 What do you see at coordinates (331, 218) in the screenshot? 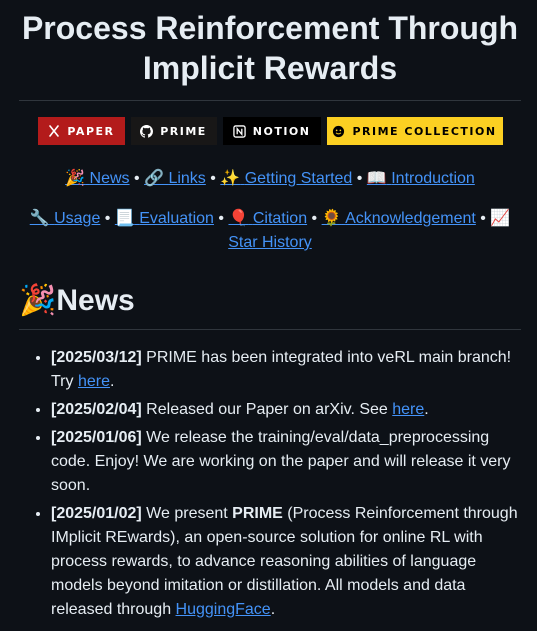
I see `sunflower-icon: 🌻` at bounding box center [331, 218].